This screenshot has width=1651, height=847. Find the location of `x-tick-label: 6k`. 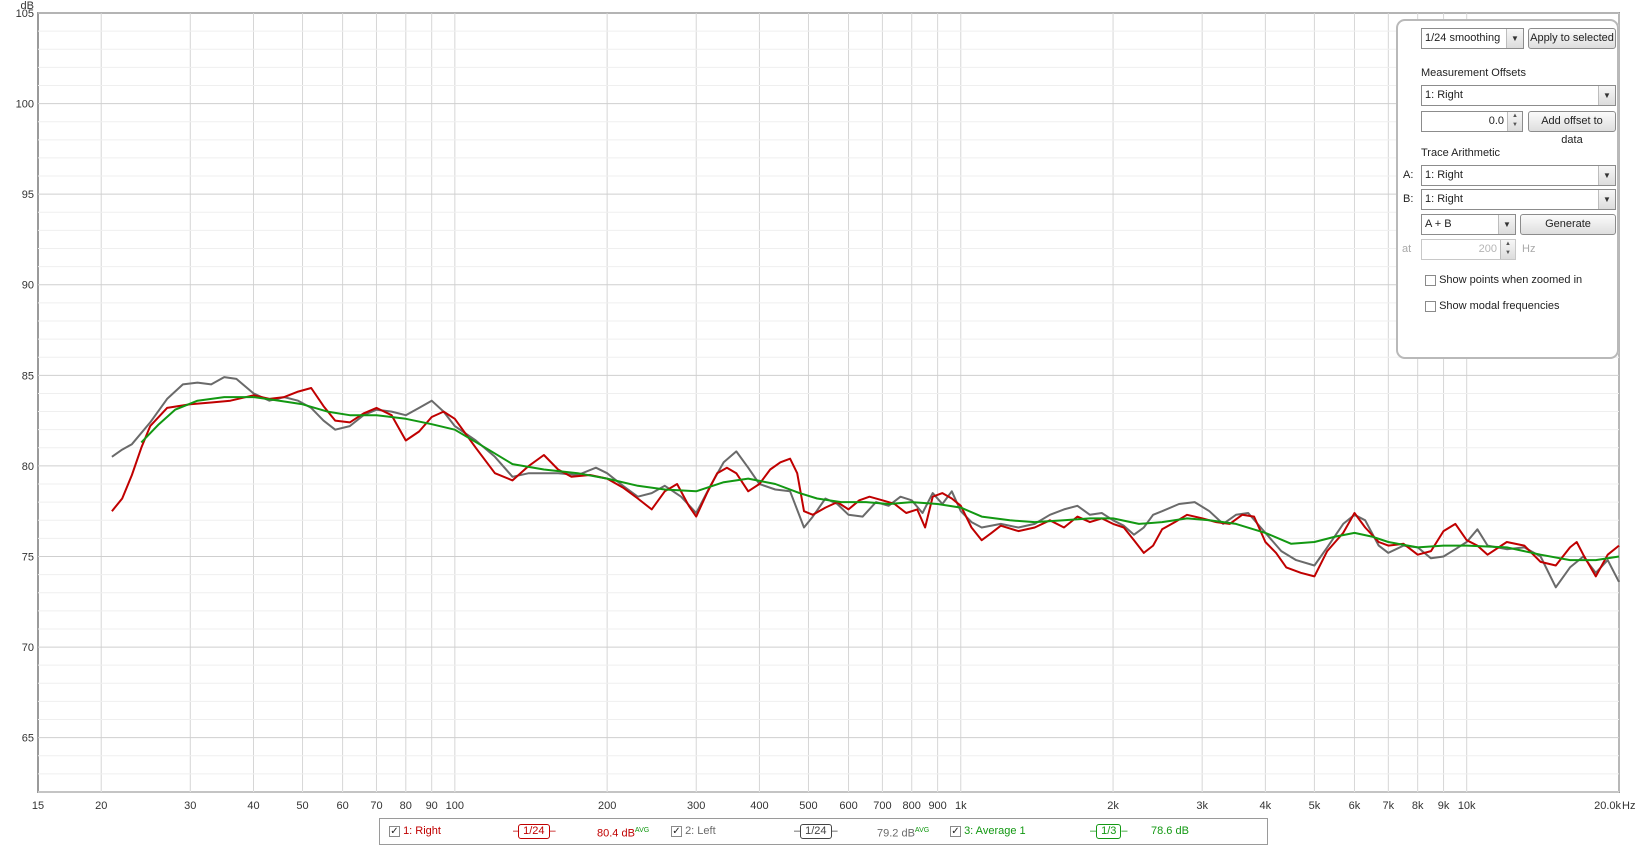

x-tick-label: 6k is located at coordinates (1355, 806).